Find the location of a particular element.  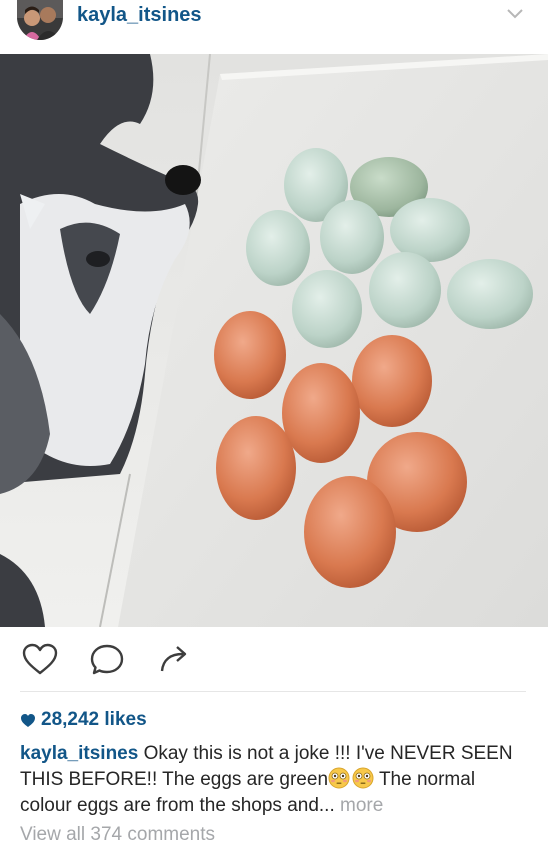

speech-bubble-icon is located at coordinates (107, 659).